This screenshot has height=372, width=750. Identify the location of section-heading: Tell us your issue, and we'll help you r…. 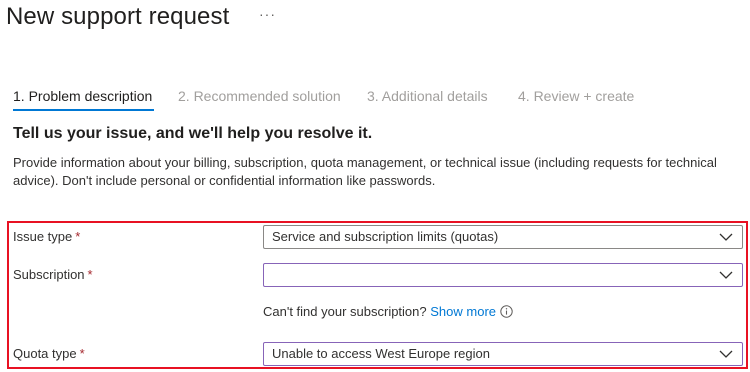
(193, 133).